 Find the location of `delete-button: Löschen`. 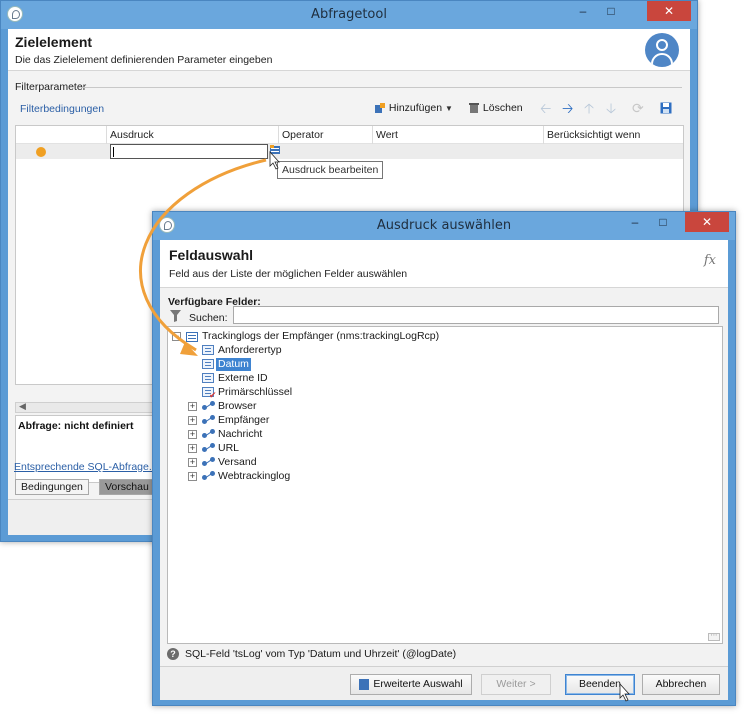

delete-button: Löschen is located at coordinates (495, 108).